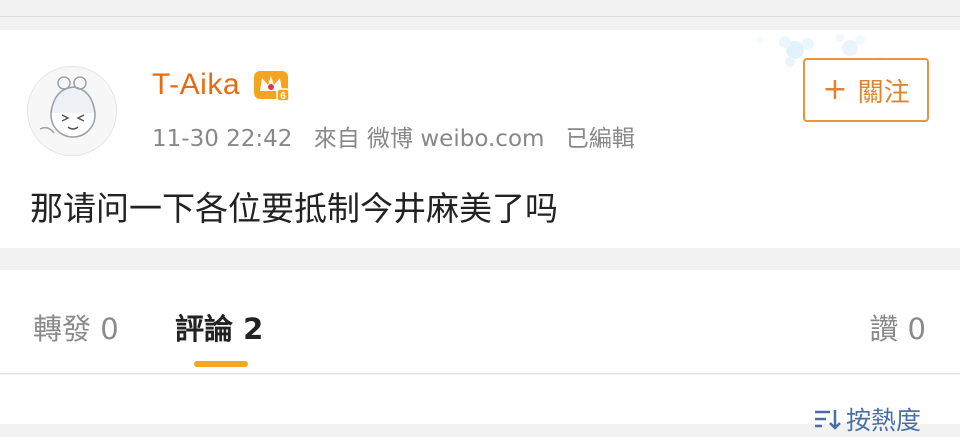 This screenshot has width=960, height=437. What do you see at coordinates (480, 8) in the screenshot?
I see `top-separator` at bounding box center [480, 8].